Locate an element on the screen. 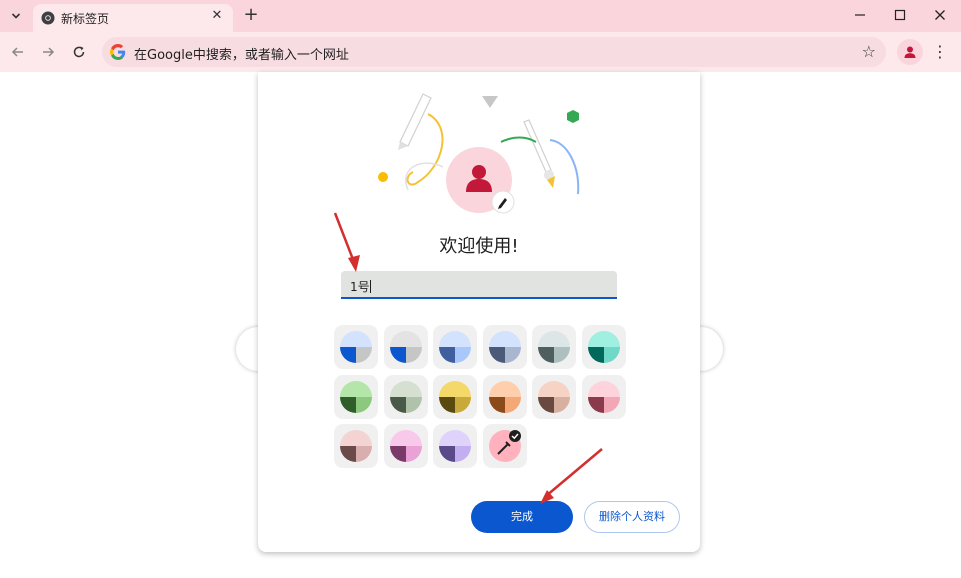 The image size is (961, 578). chevron-down-icon is located at coordinates (16, 16).